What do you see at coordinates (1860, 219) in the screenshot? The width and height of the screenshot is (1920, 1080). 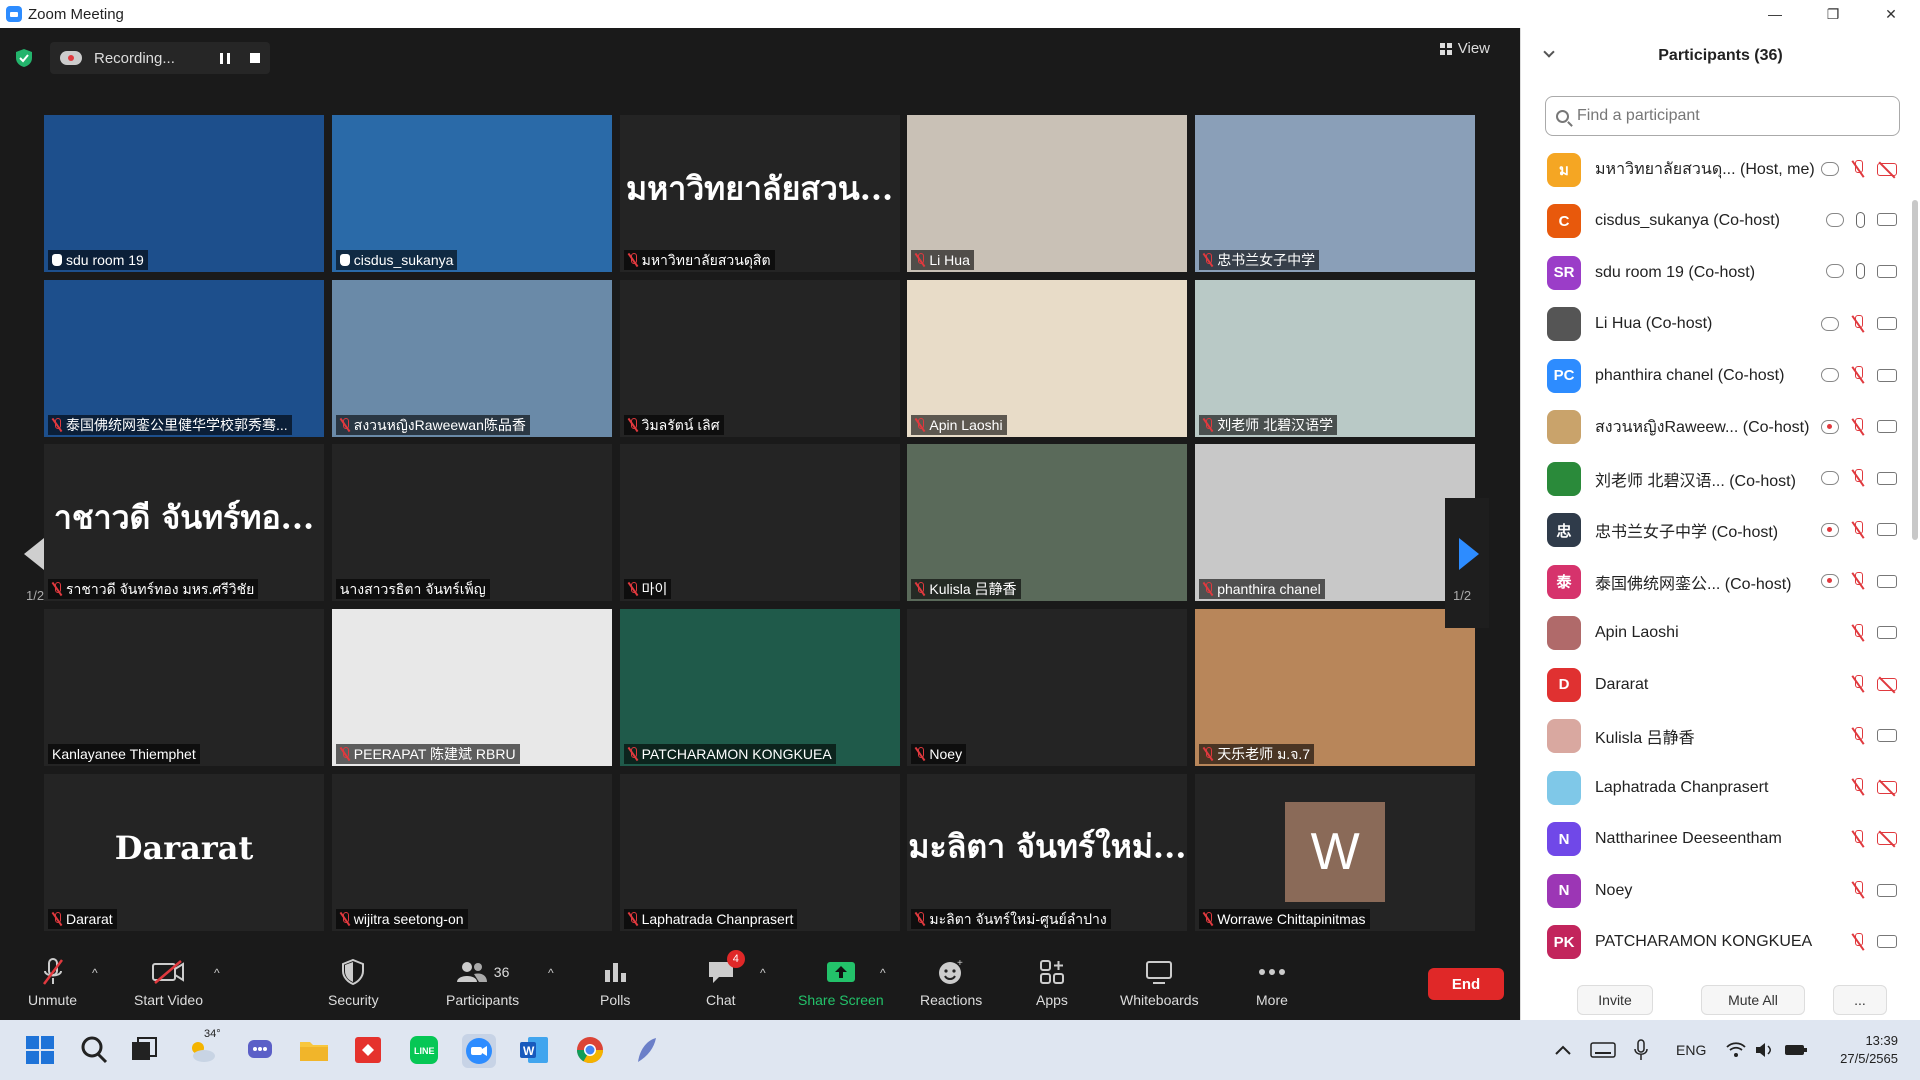 I see `mic-on-icon` at bounding box center [1860, 219].